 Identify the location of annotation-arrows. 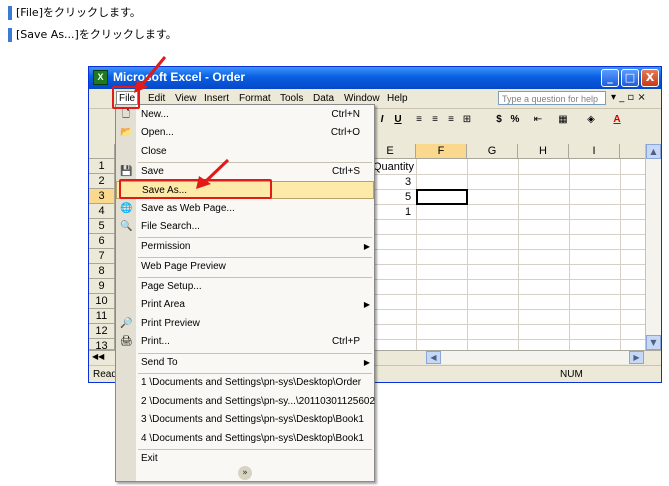
(182, 122).